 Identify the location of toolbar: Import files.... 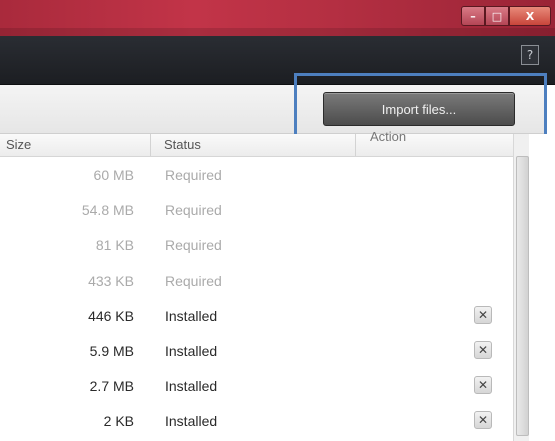
(273, 109).